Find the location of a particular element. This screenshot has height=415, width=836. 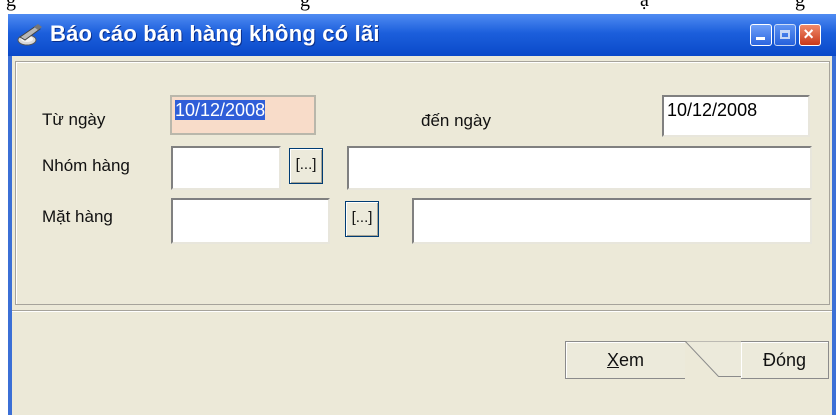

item-name-field is located at coordinates (612, 221).